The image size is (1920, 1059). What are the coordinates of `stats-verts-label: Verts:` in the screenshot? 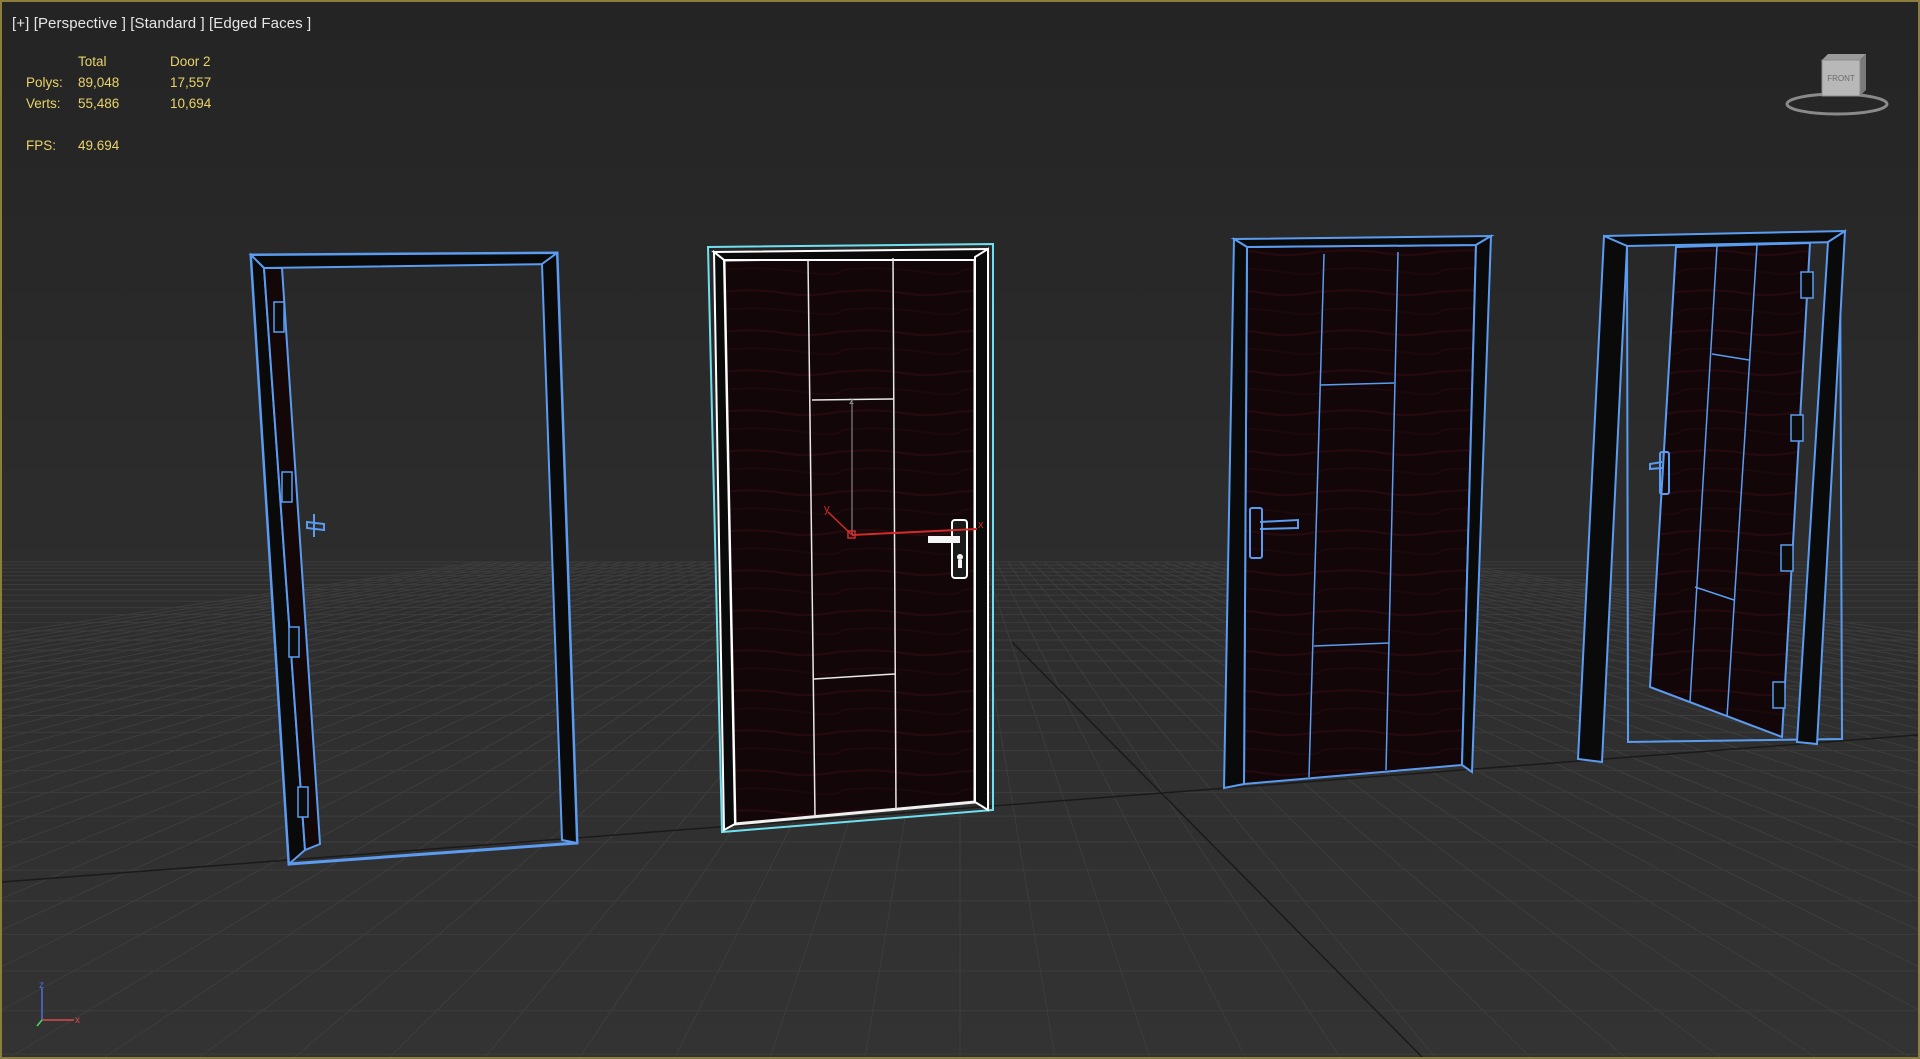 It's located at (43, 103).